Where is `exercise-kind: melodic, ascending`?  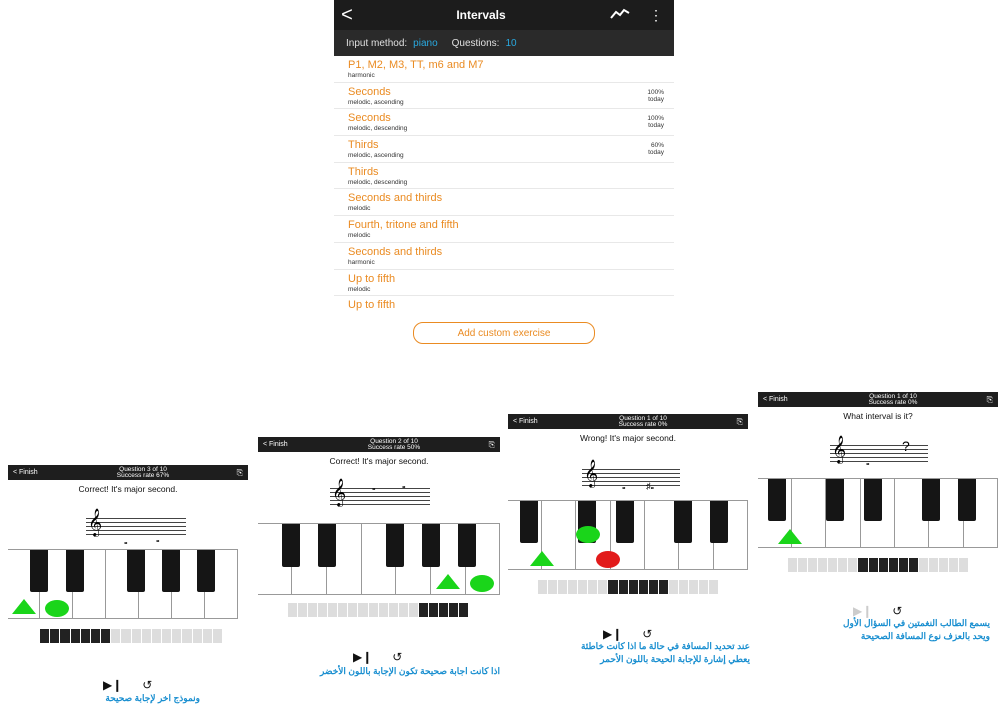
exercise-kind: melodic, ascending is located at coordinates (376, 156).